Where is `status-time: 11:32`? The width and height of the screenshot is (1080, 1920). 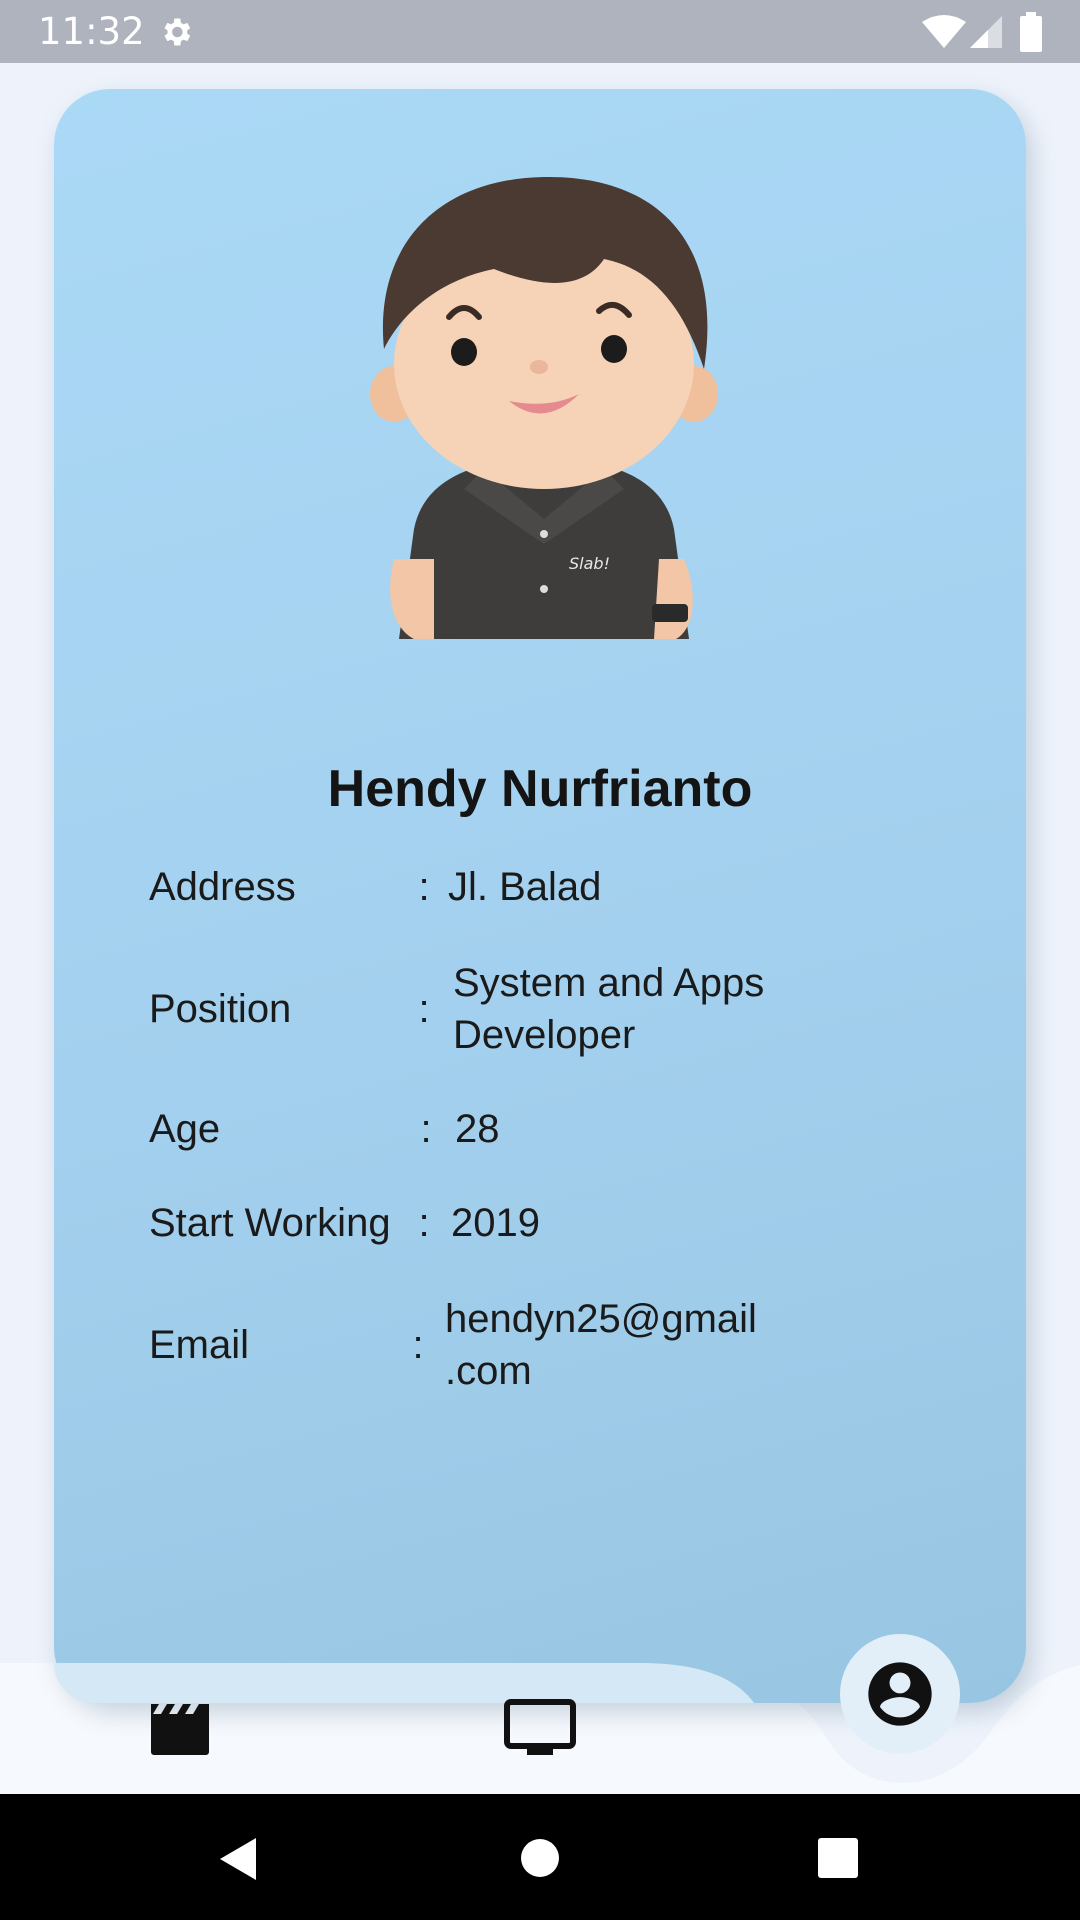
status-time: 11:32 is located at coordinates (91, 31).